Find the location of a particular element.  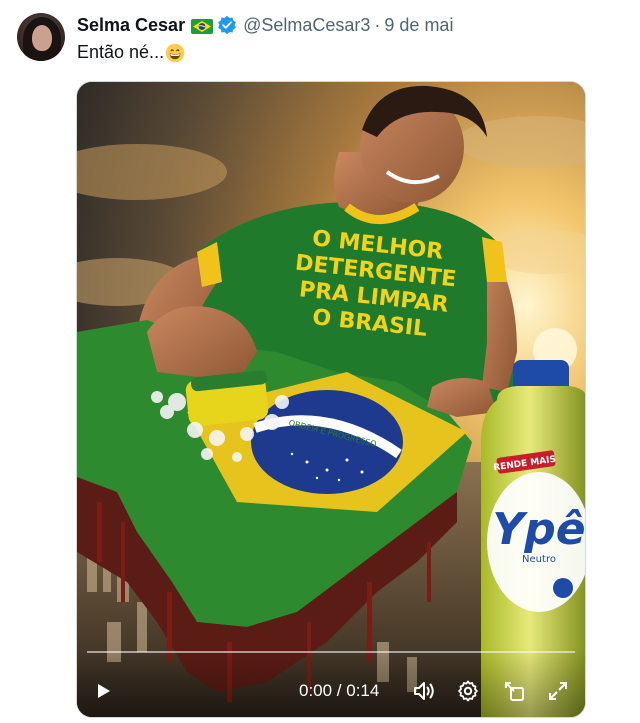

gear-icon is located at coordinates (468, 691).